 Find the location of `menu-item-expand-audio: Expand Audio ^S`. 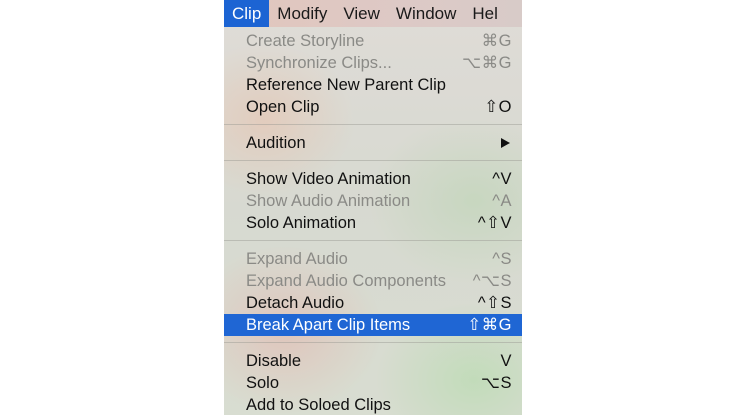

menu-item-expand-audio: Expand Audio ^S is located at coordinates (373, 259).